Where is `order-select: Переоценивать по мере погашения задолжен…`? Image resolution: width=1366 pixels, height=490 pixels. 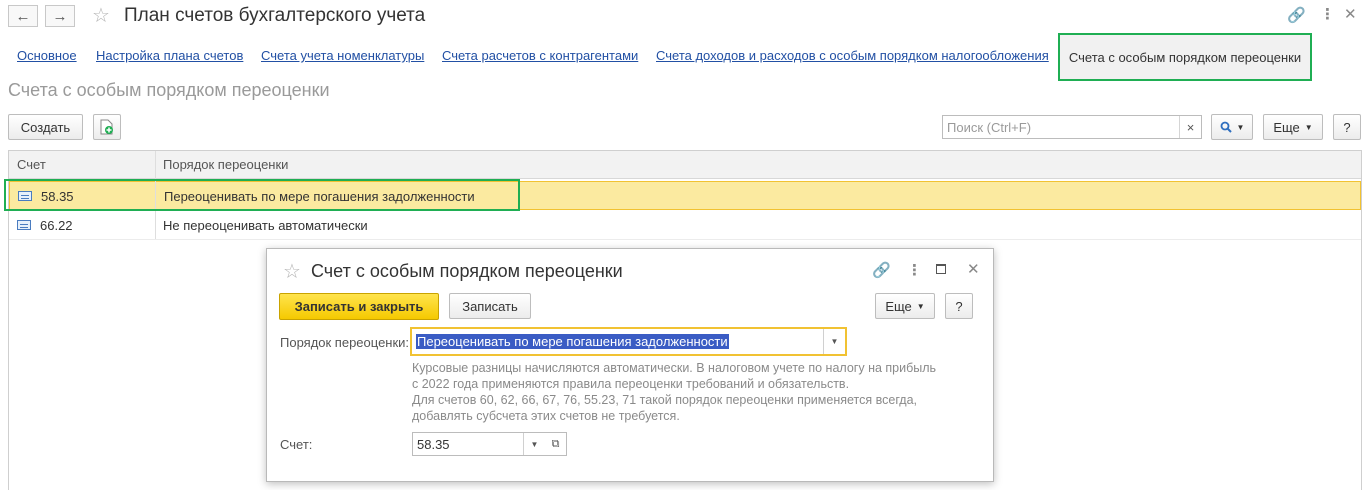 order-select: Переоценивать по мере погашения задолжен… is located at coordinates (628, 341).